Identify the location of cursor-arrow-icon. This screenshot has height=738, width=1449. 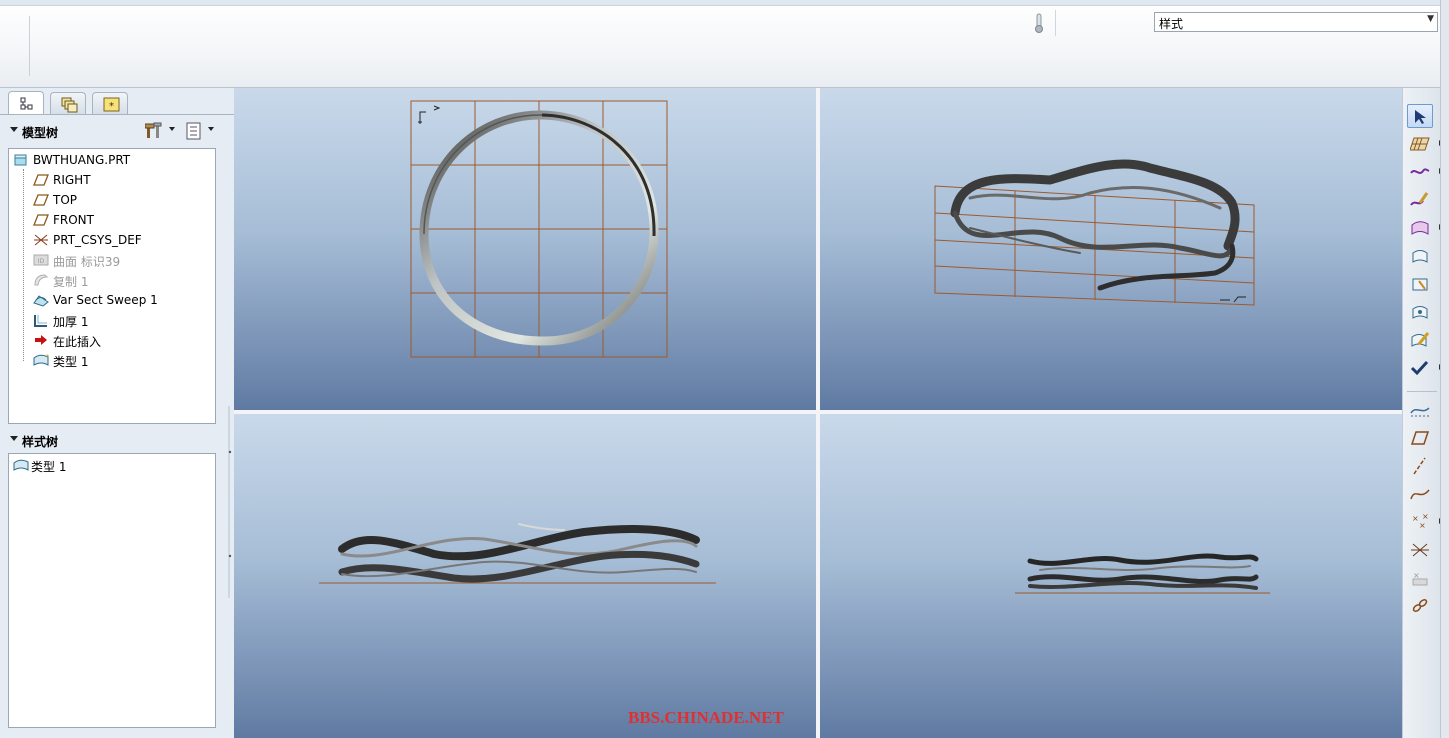
(1420, 117).